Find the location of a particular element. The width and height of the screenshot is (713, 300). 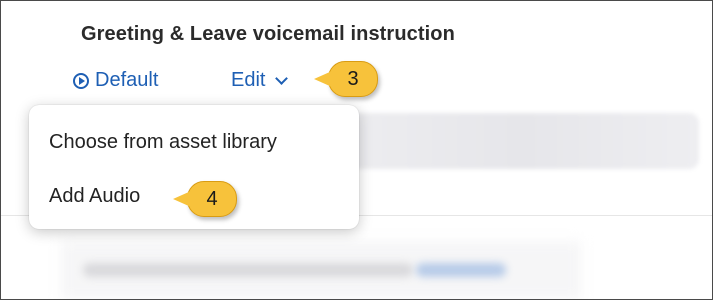

default-label: Default is located at coordinates (127, 80).